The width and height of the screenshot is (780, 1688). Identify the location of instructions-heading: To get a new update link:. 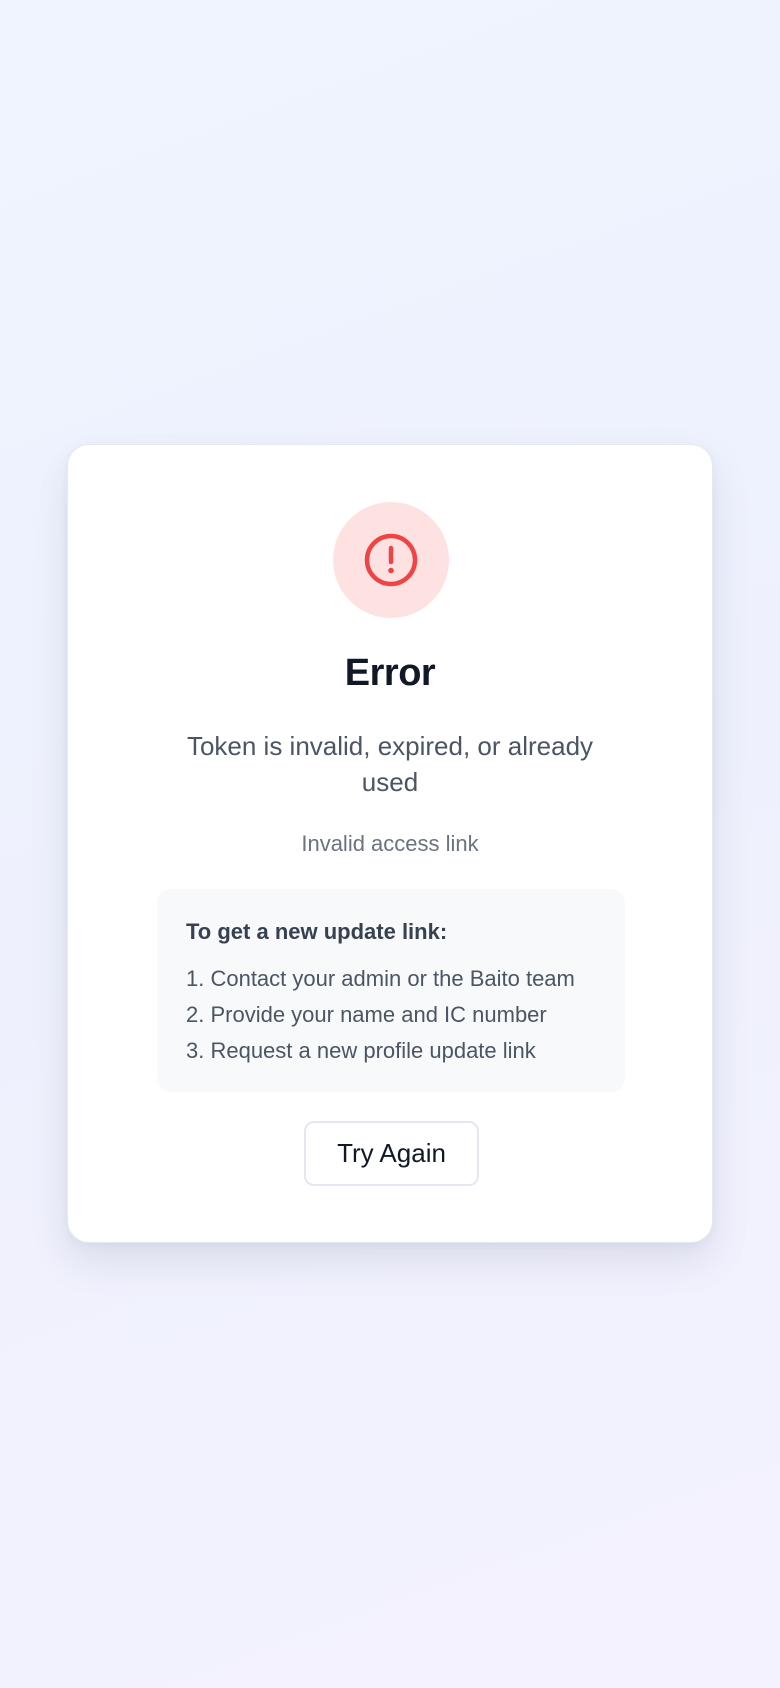
(317, 931).